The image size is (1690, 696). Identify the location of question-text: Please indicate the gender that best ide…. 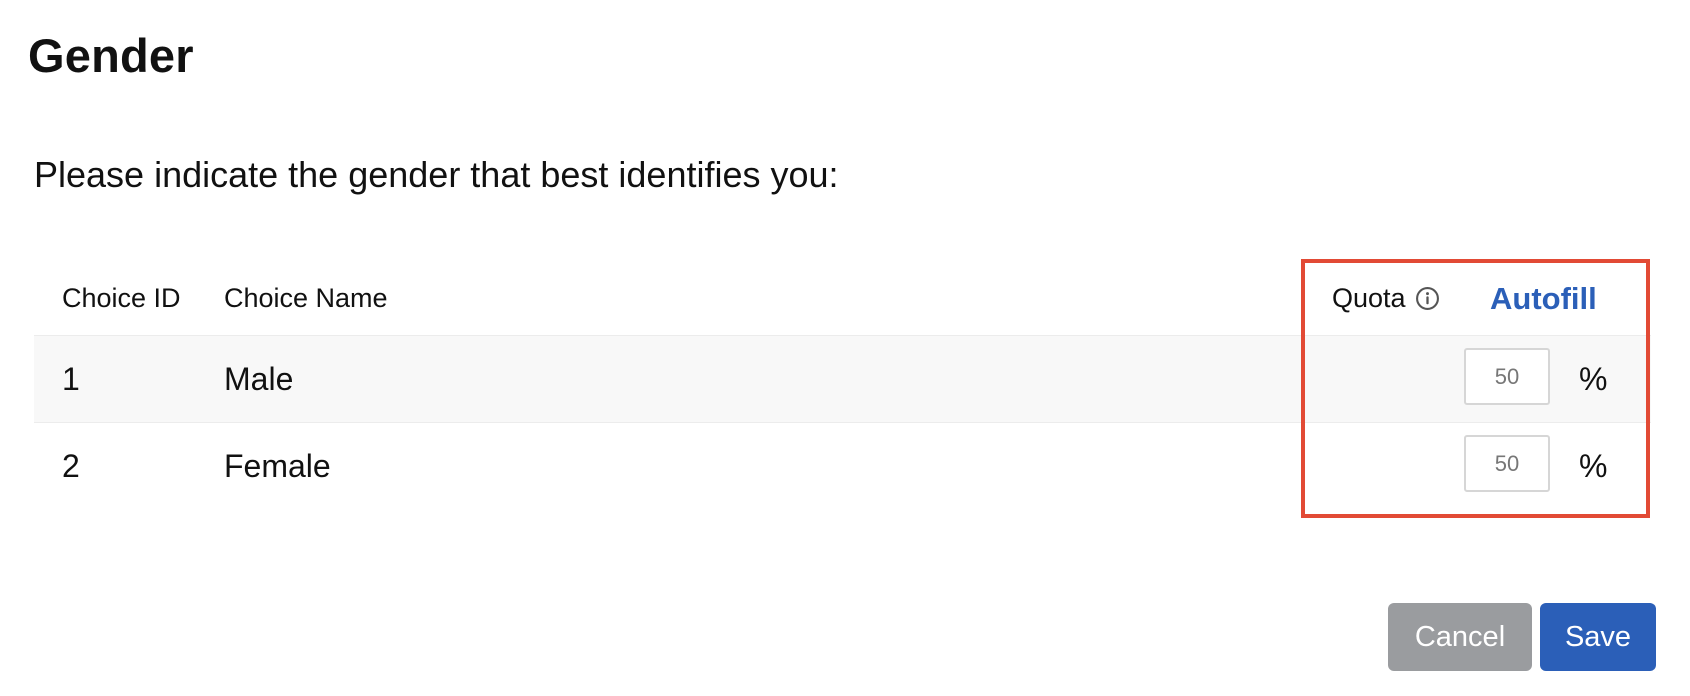
(436, 174).